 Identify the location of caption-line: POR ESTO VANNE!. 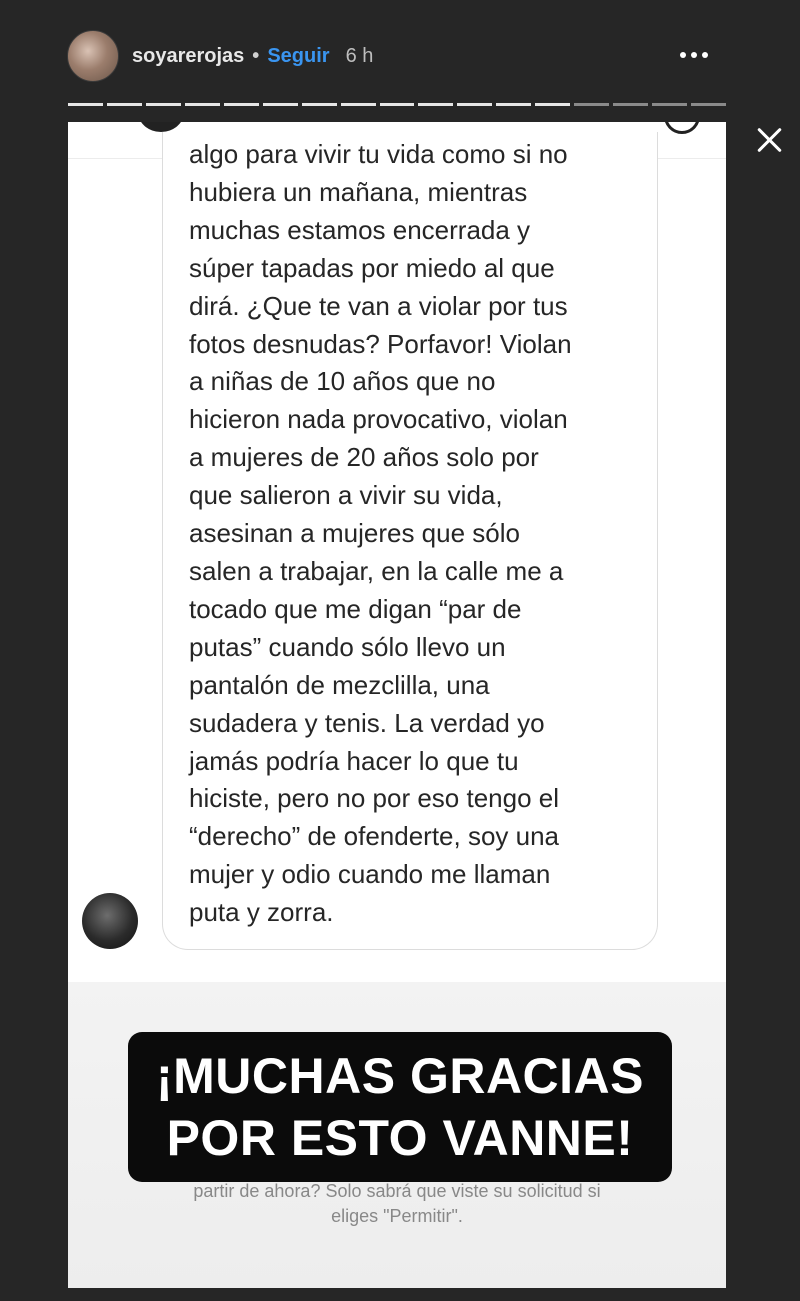
(400, 1138).